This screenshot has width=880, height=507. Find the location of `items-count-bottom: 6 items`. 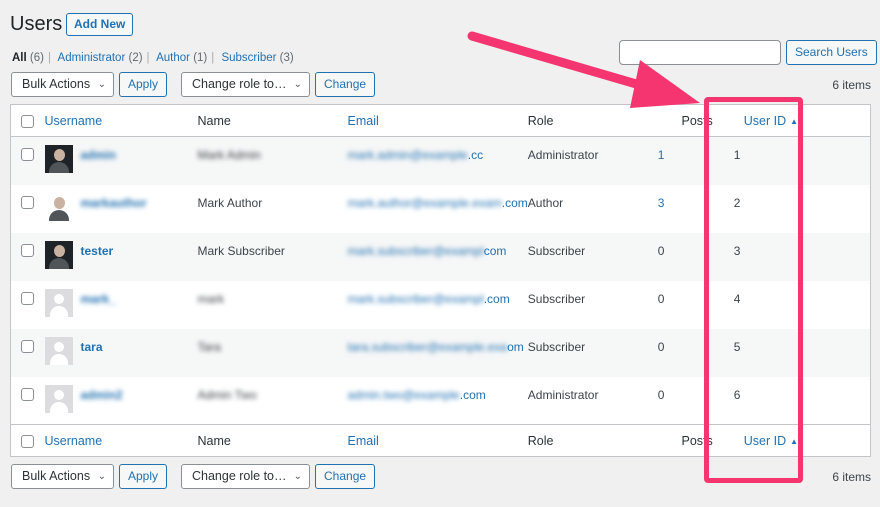

items-count-bottom: 6 items is located at coordinates (851, 477).